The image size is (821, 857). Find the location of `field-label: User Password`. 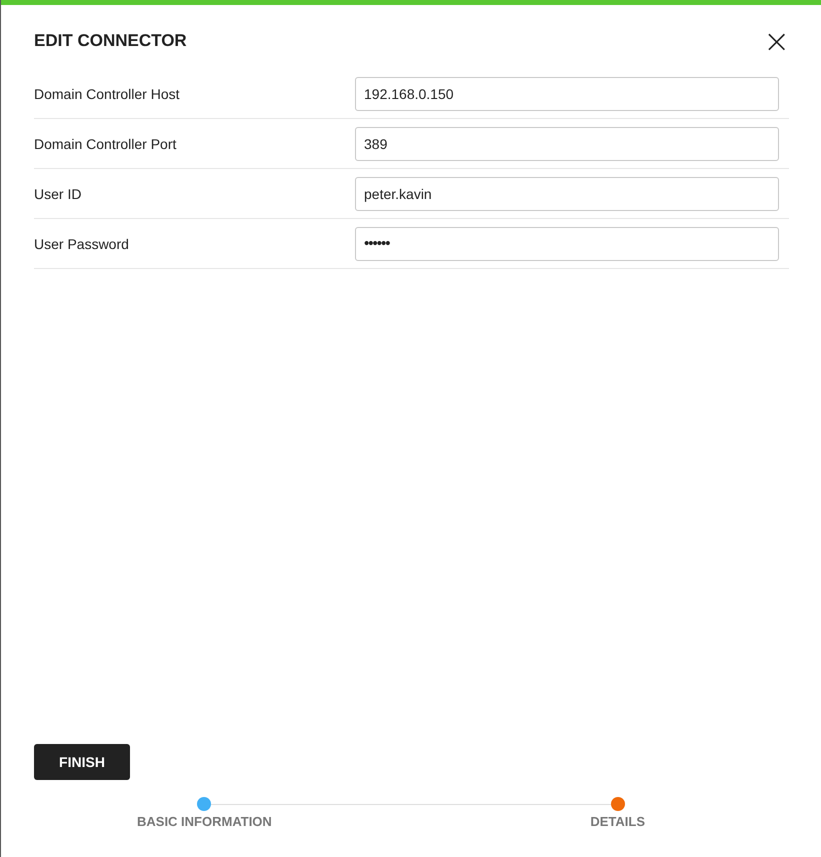

field-label: User Password is located at coordinates (81, 244).